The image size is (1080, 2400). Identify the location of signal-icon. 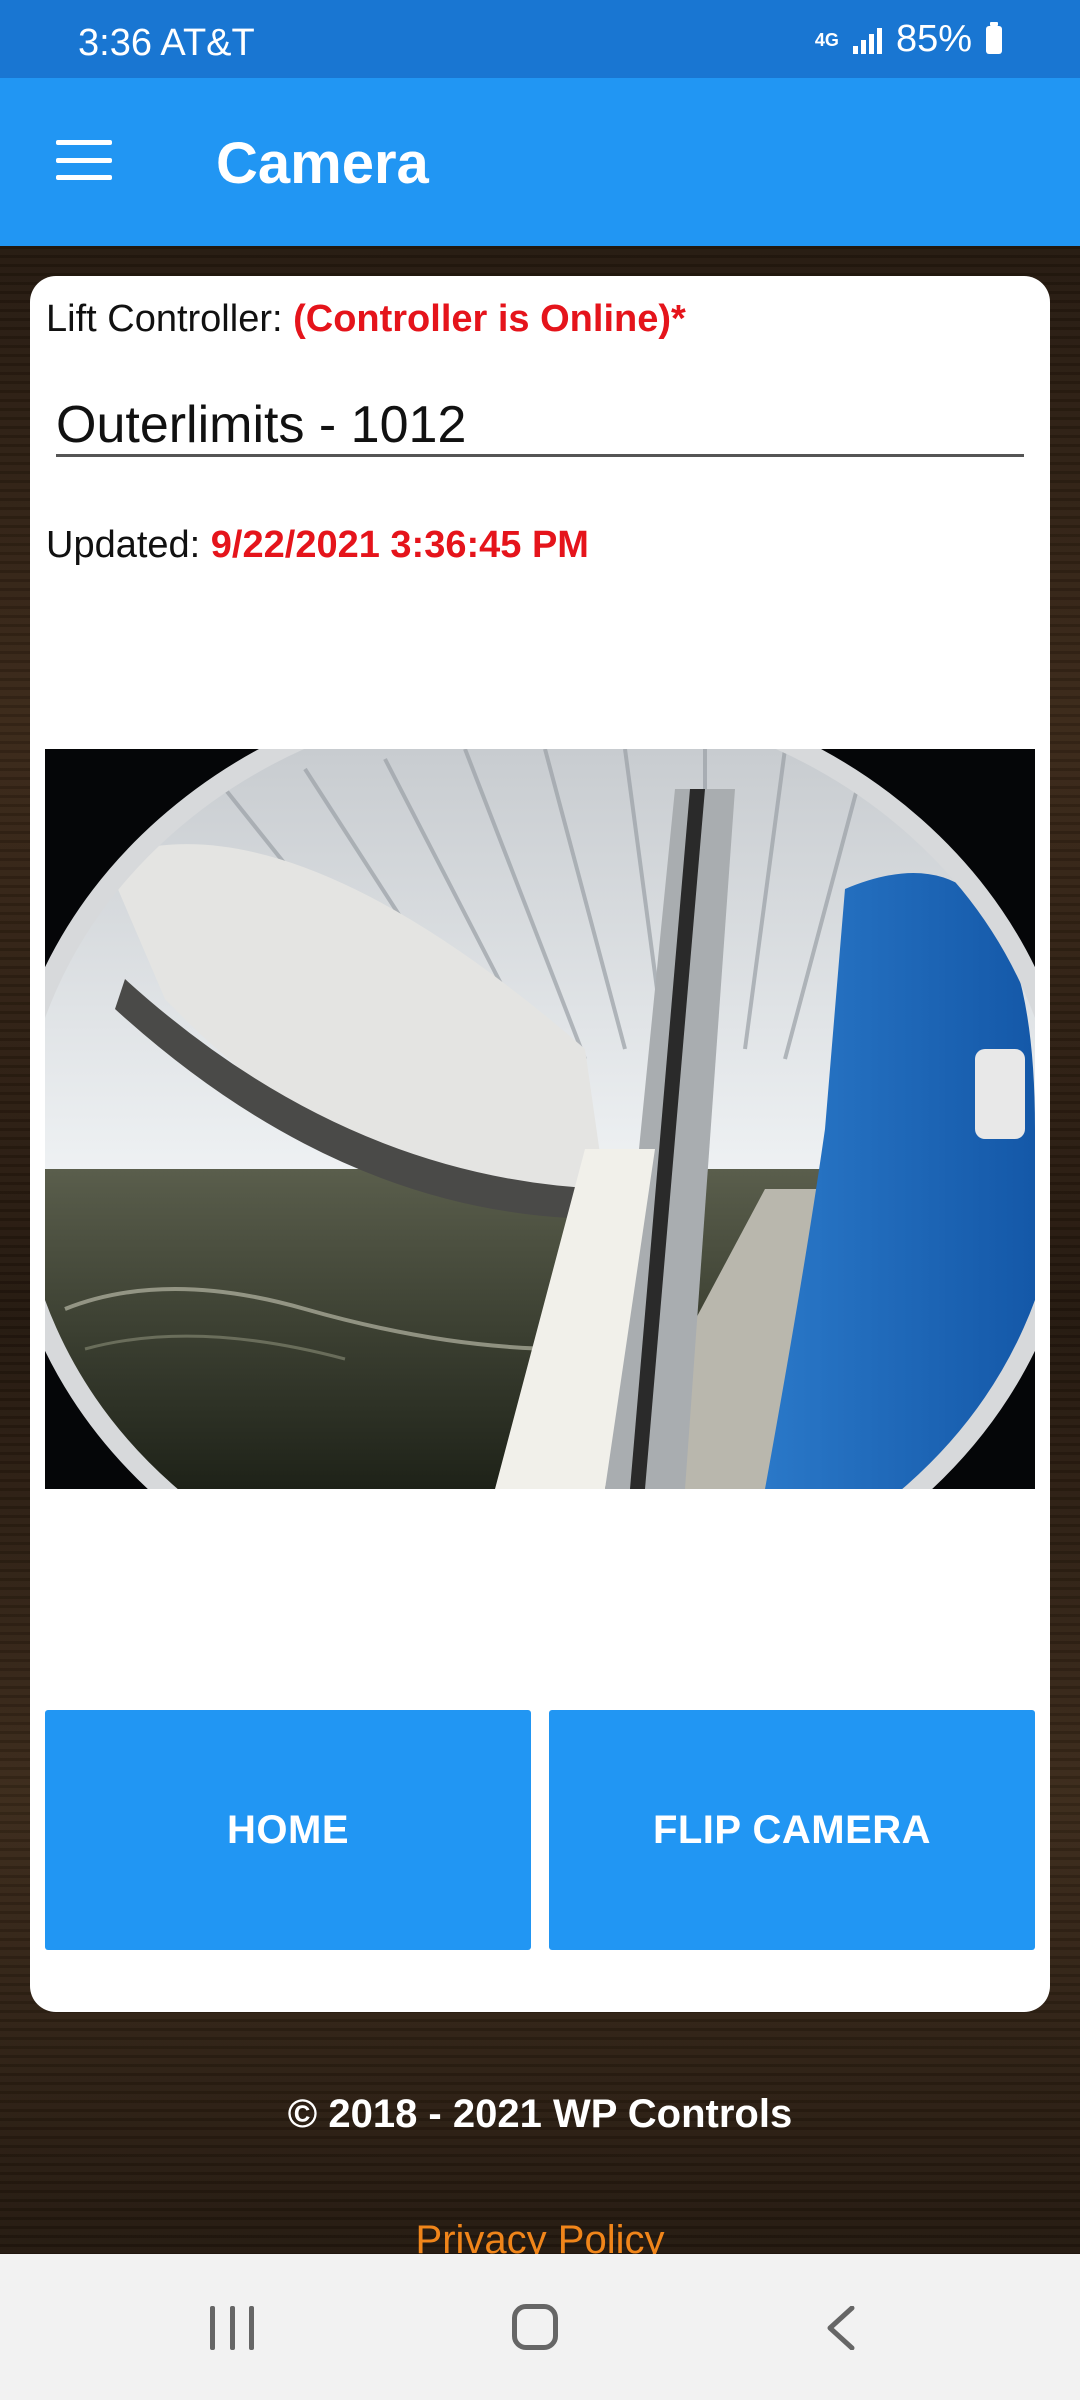
(867, 40).